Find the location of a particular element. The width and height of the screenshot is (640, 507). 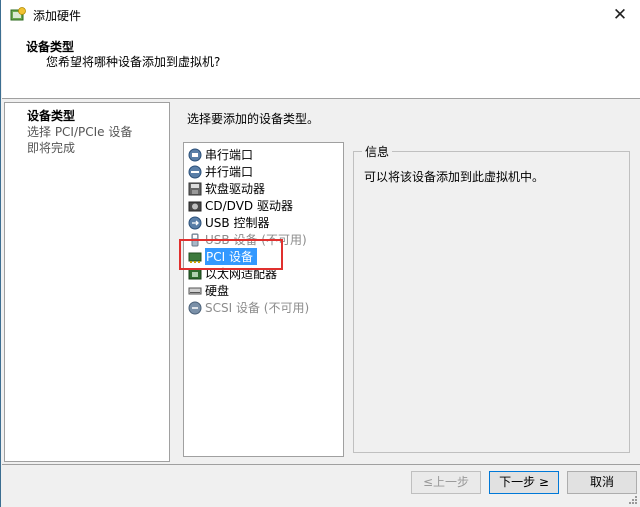

back-button: ≤上一步 is located at coordinates (446, 482).